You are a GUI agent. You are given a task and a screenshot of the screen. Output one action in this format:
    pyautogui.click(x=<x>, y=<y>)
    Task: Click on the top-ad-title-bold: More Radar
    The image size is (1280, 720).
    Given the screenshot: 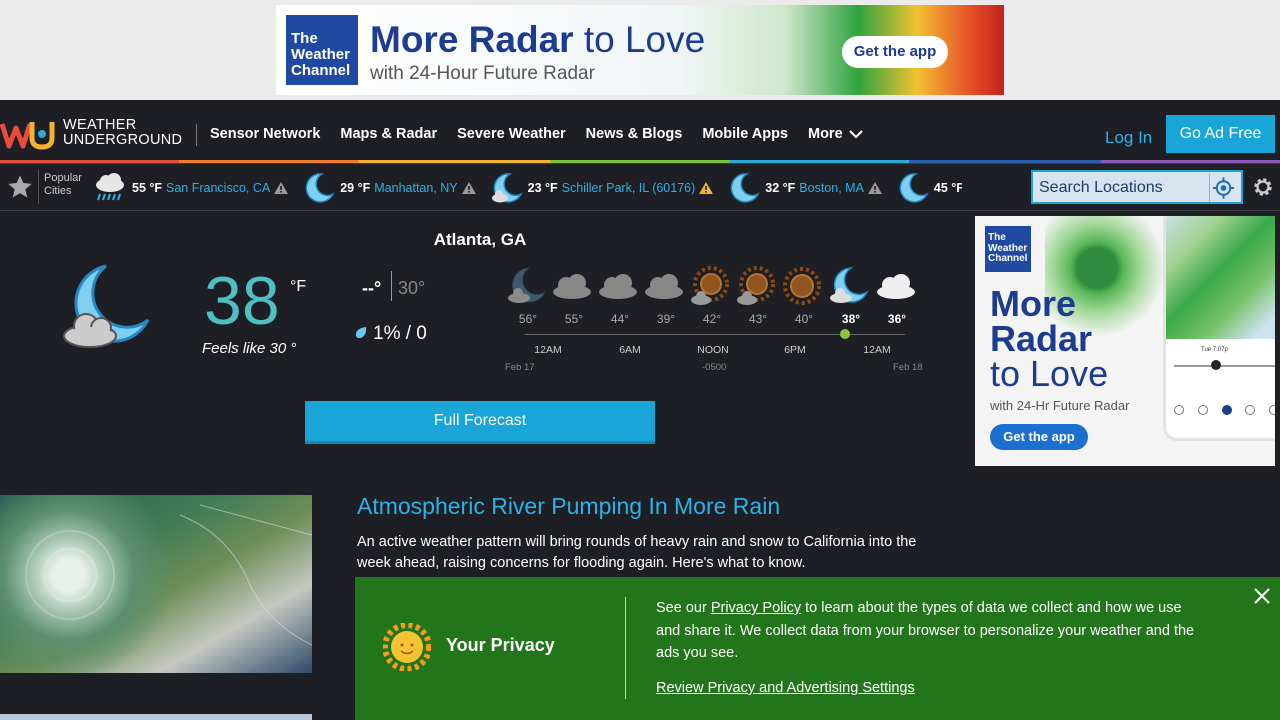 What is the action you would take?
    pyautogui.click(x=472, y=39)
    